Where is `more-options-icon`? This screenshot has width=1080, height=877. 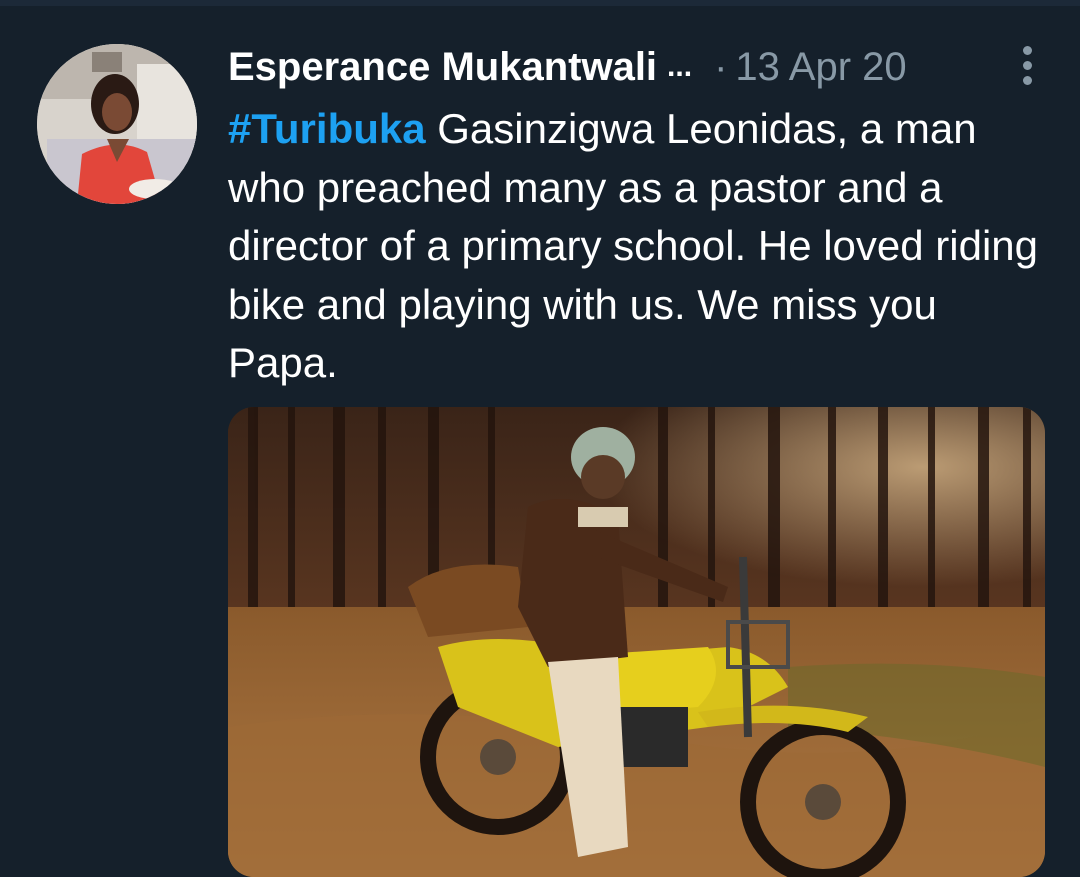
more-options-icon is located at coordinates (1027, 68).